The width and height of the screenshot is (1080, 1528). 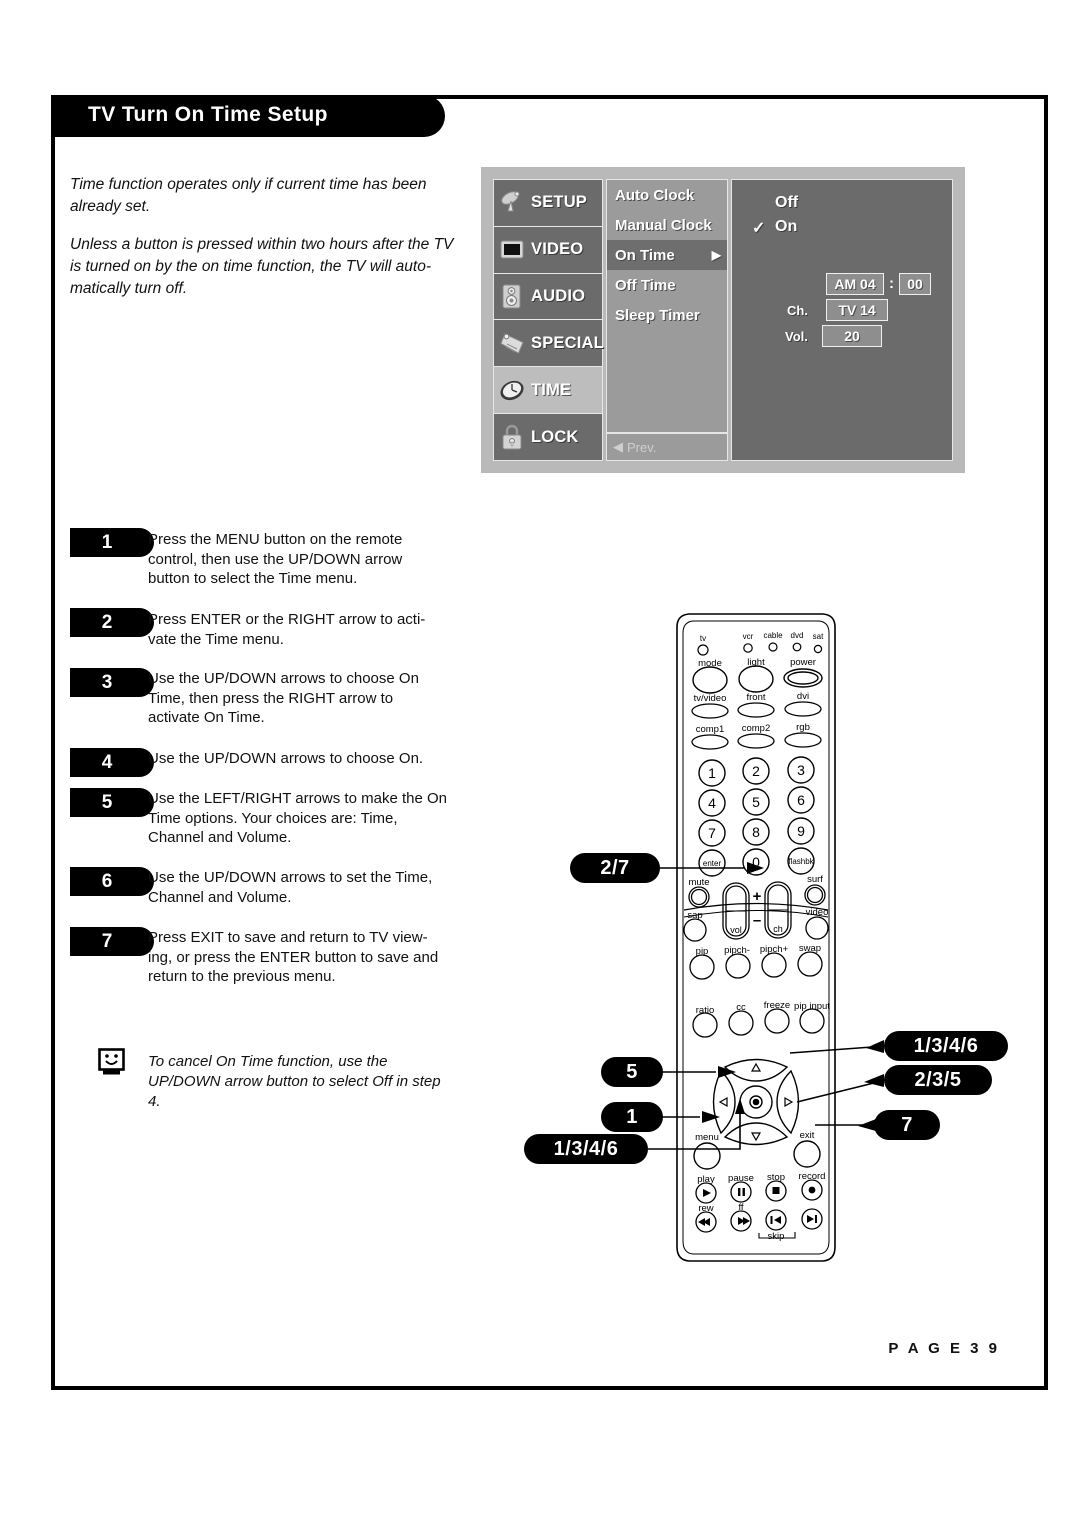 I want to click on on-time-volume-field: 20, so click(x=852, y=336).